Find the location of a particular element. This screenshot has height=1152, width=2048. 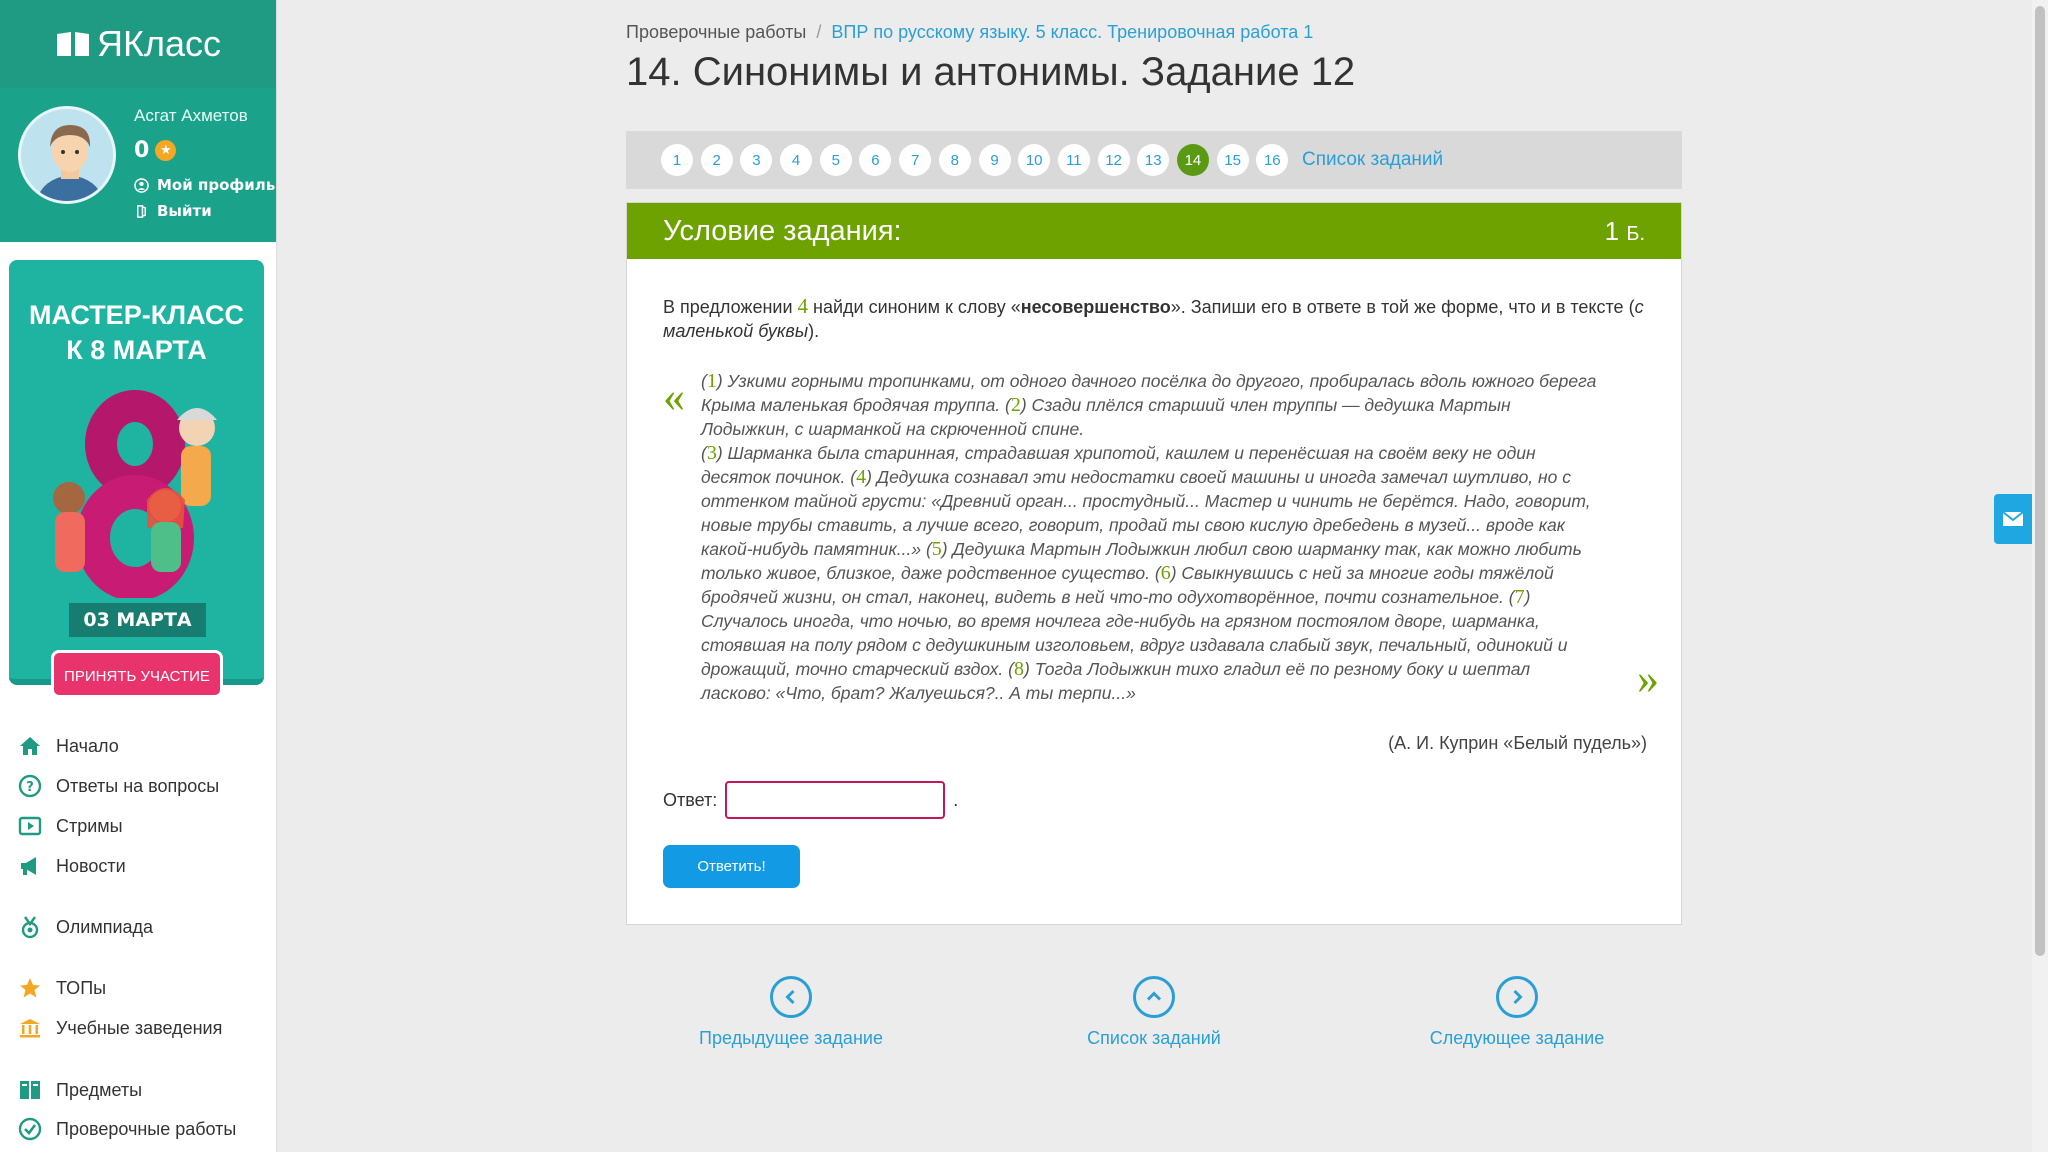

answer-input is located at coordinates (835, 800).